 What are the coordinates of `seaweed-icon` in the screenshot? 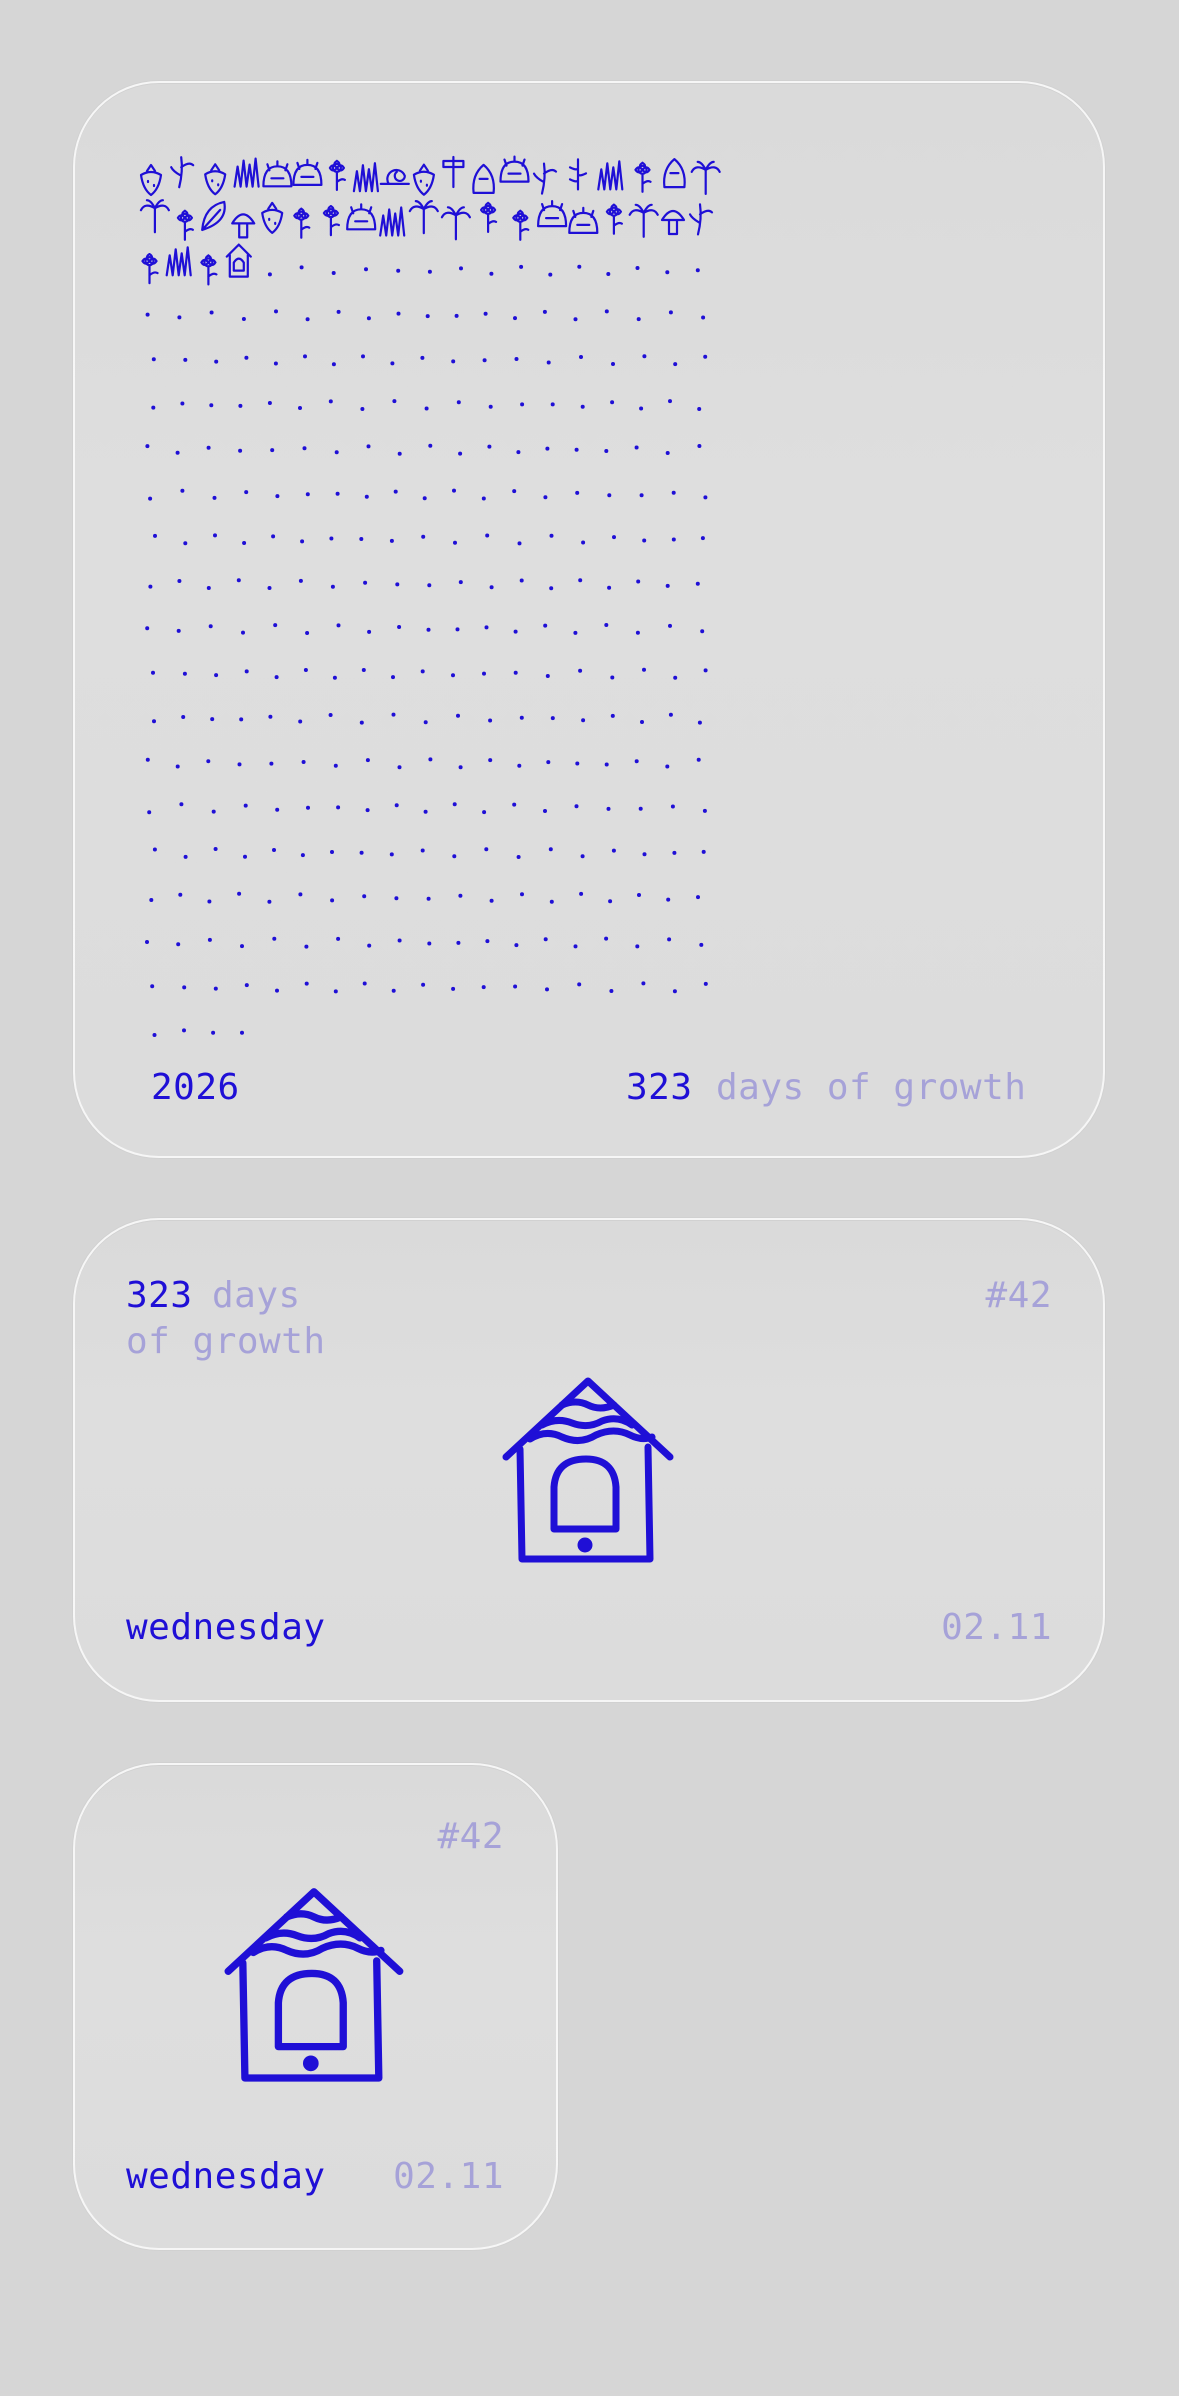 It's located at (392, 221).